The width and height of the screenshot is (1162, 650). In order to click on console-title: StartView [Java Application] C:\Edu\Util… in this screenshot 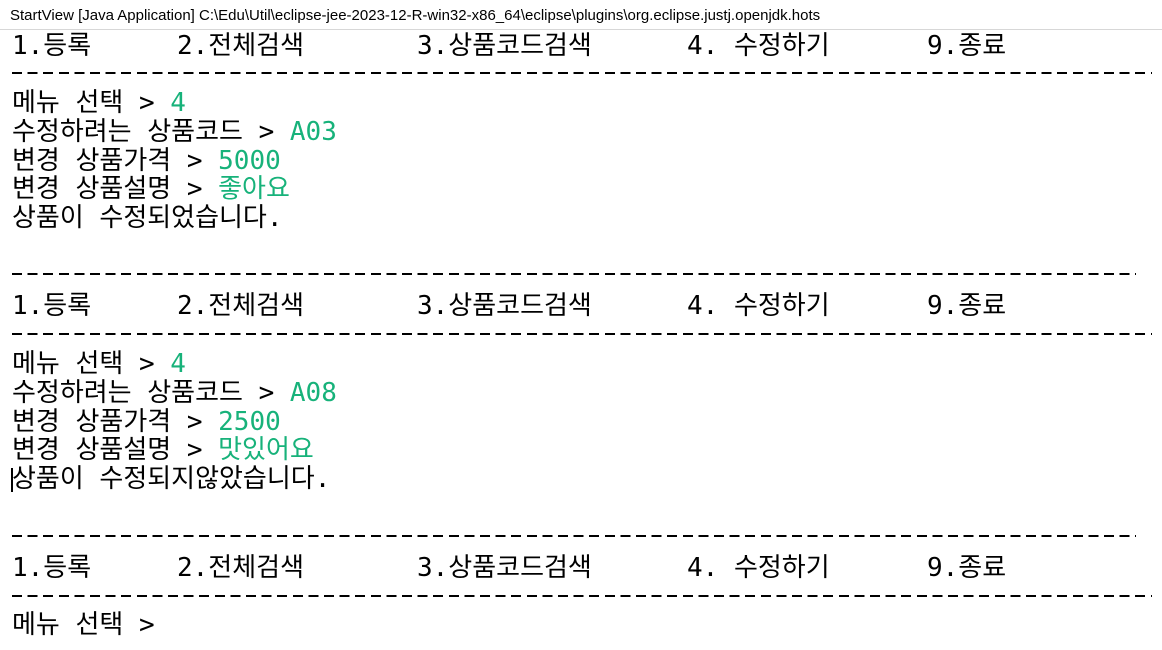, I will do `click(581, 15)`.